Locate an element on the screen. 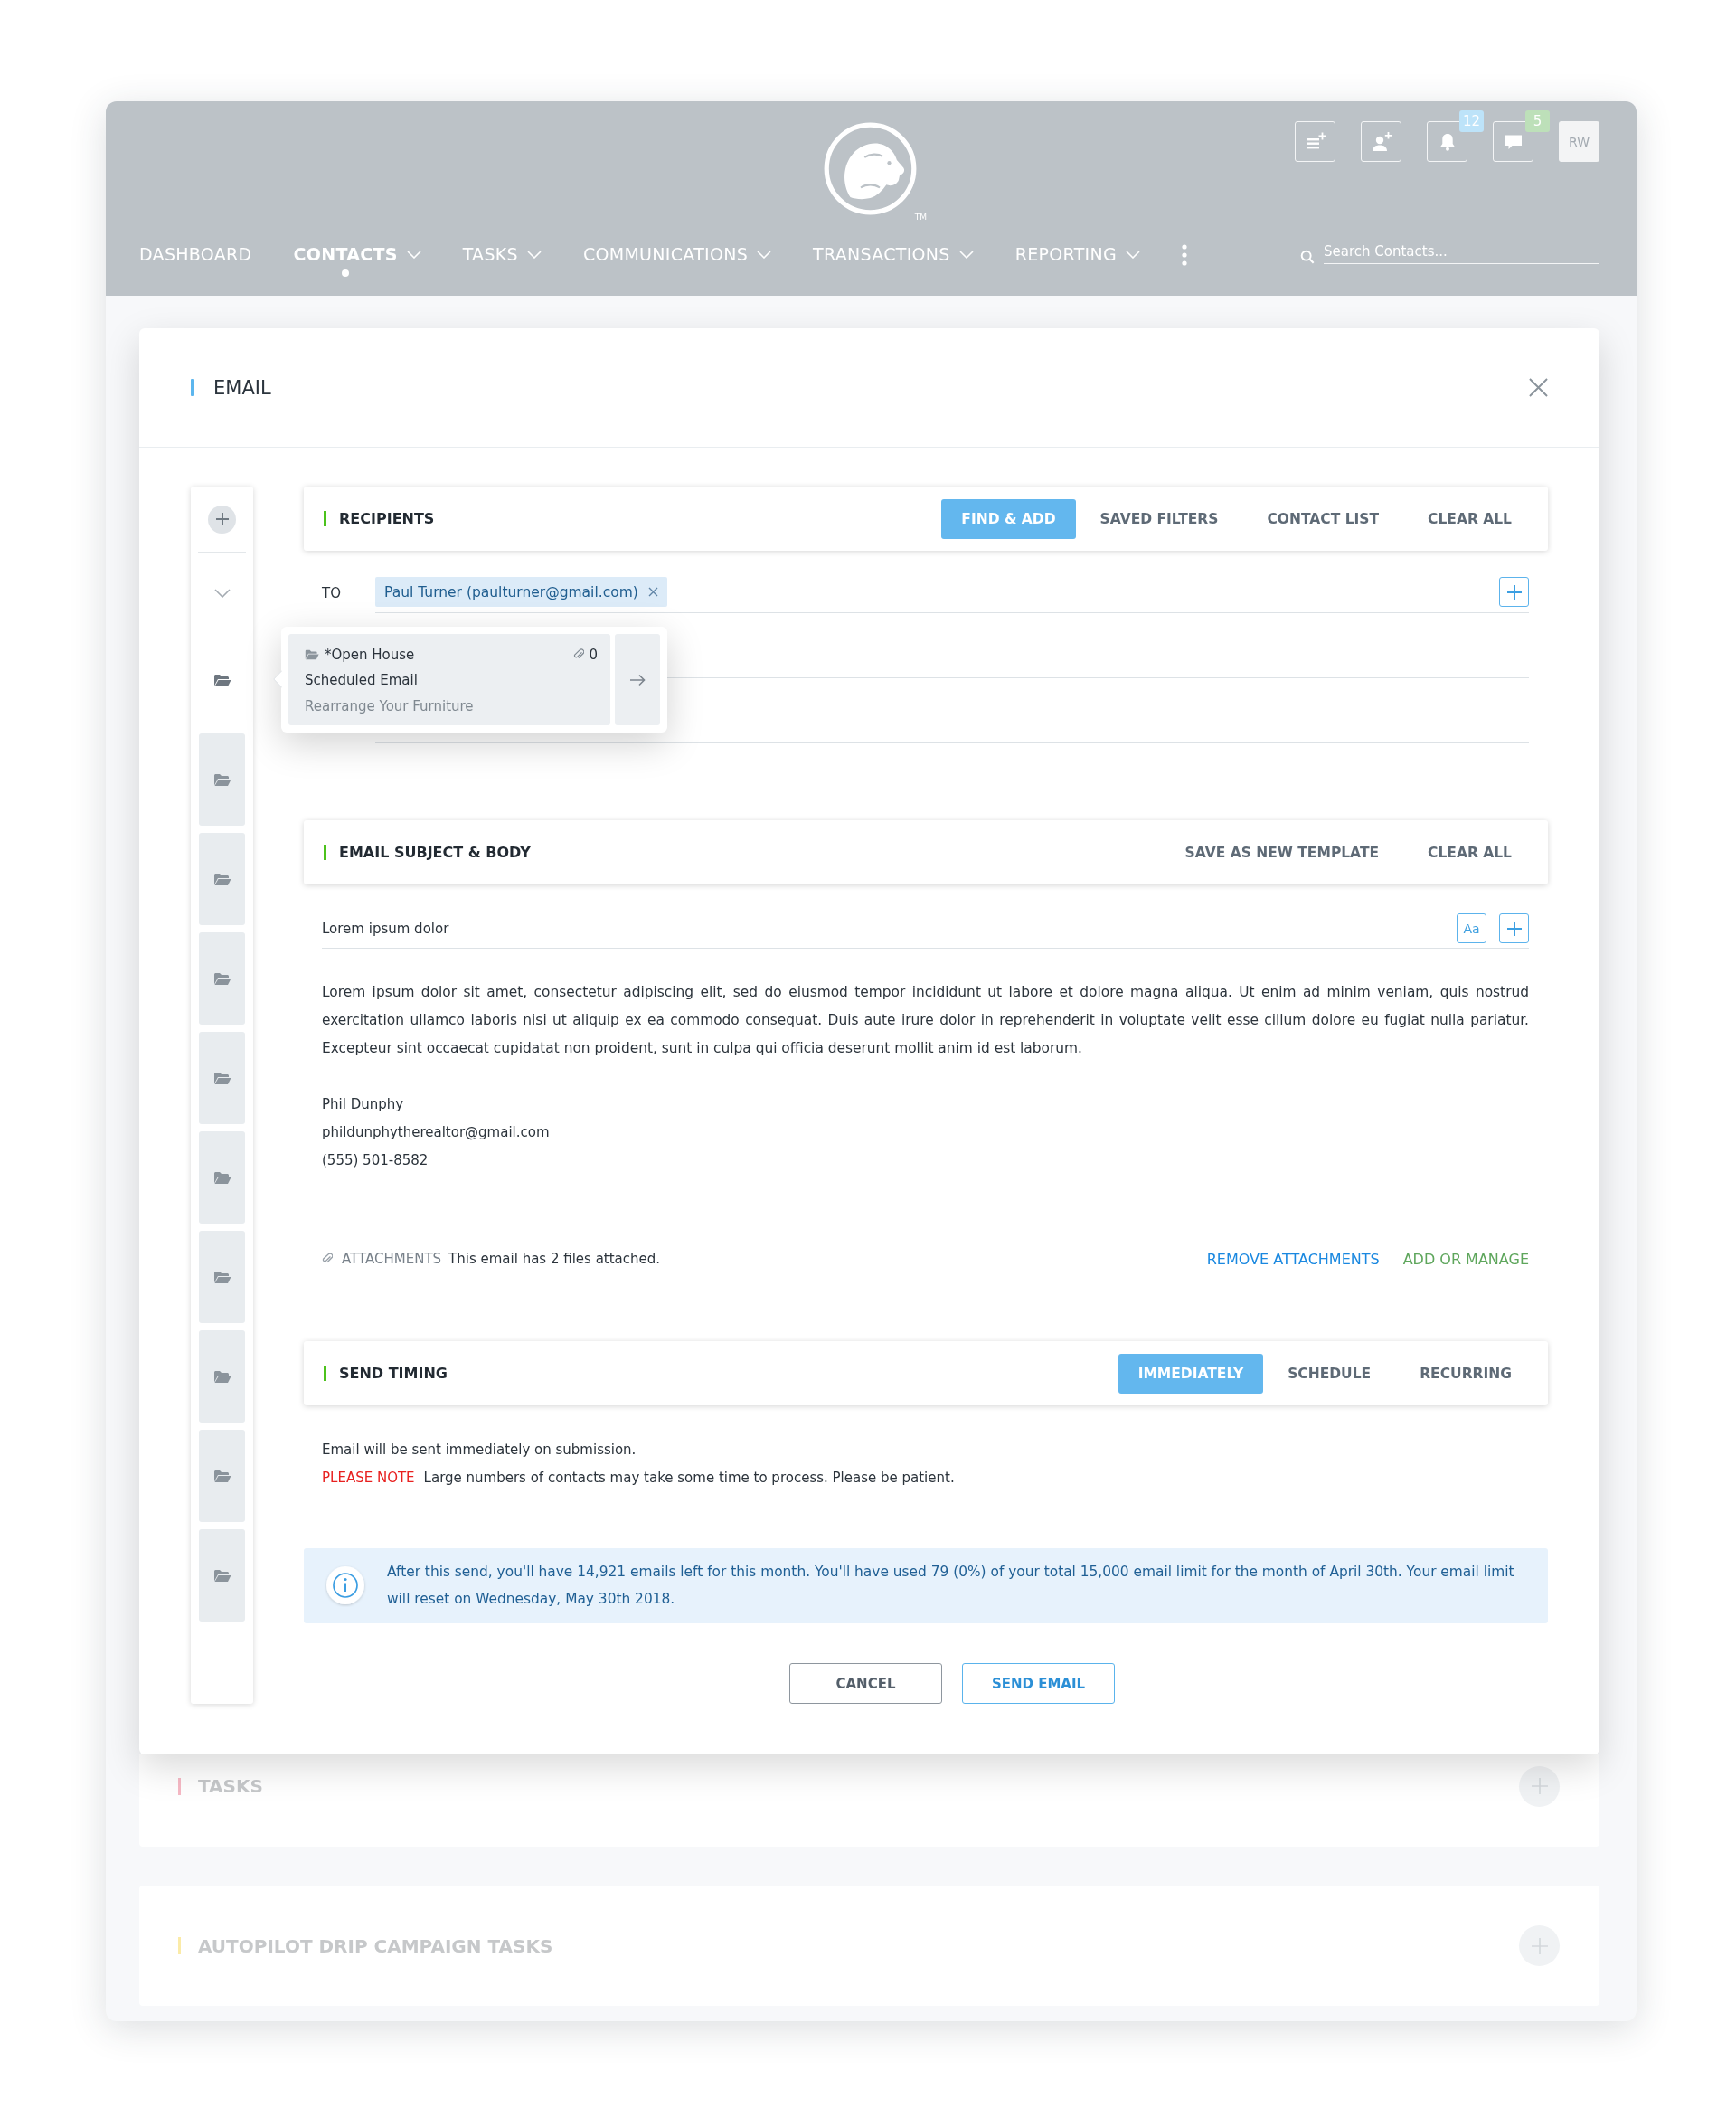 The image size is (1736, 2118). to-label: TO is located at coordinates (332, 594).